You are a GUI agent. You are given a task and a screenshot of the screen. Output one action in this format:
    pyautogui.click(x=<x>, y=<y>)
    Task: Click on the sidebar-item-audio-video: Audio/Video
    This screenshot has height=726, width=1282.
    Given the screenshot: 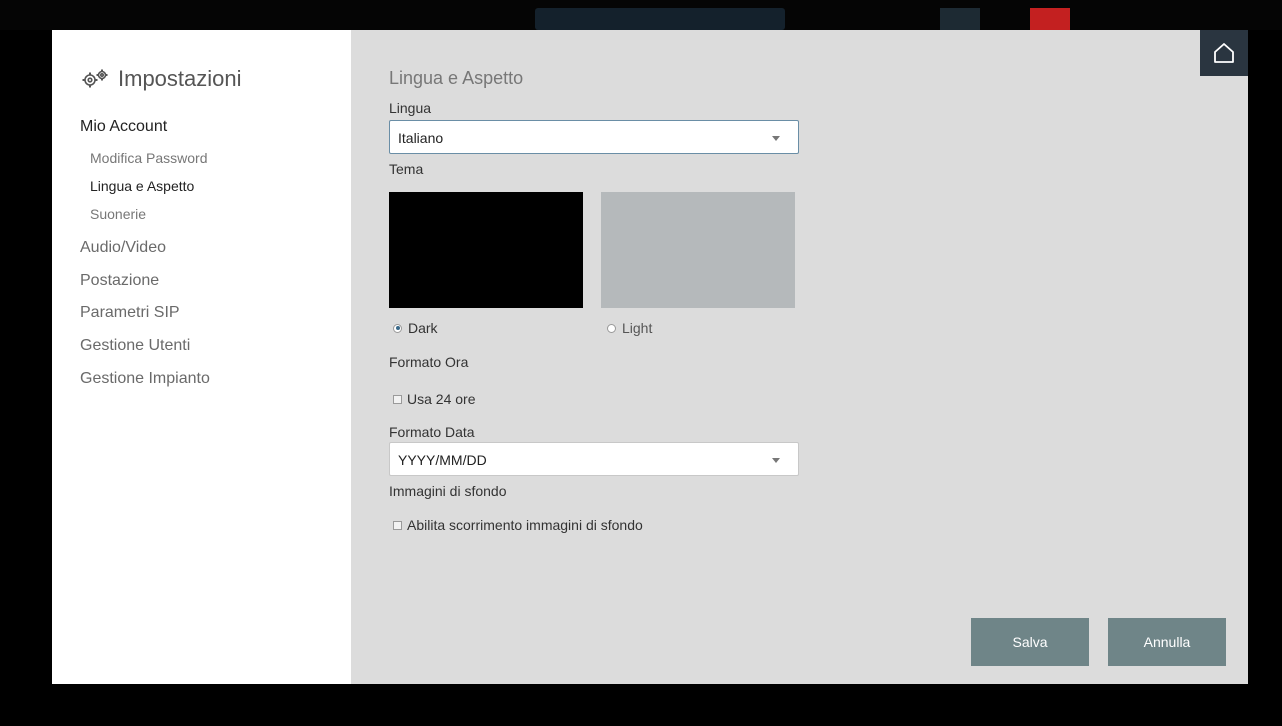 What is the action you would take?
    pyautogui.click(x=123, y=248)
    